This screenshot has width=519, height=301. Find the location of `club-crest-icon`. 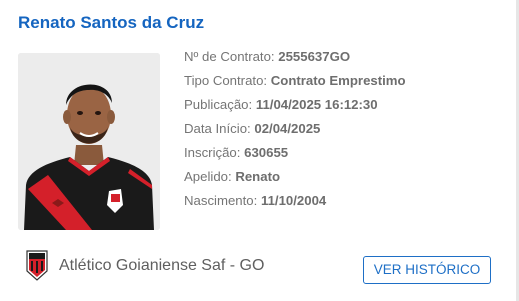

club-crest-icon is located at coordinates (37, 265).